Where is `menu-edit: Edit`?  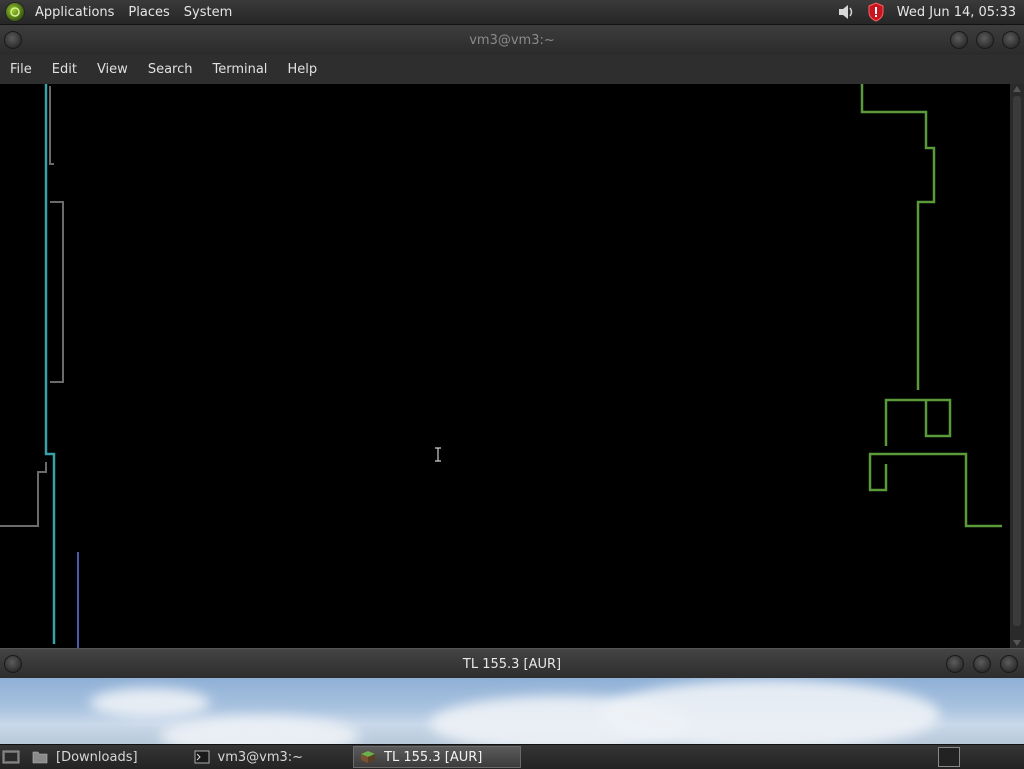
menu-edit: Edit is located at coordinates (64, 69).